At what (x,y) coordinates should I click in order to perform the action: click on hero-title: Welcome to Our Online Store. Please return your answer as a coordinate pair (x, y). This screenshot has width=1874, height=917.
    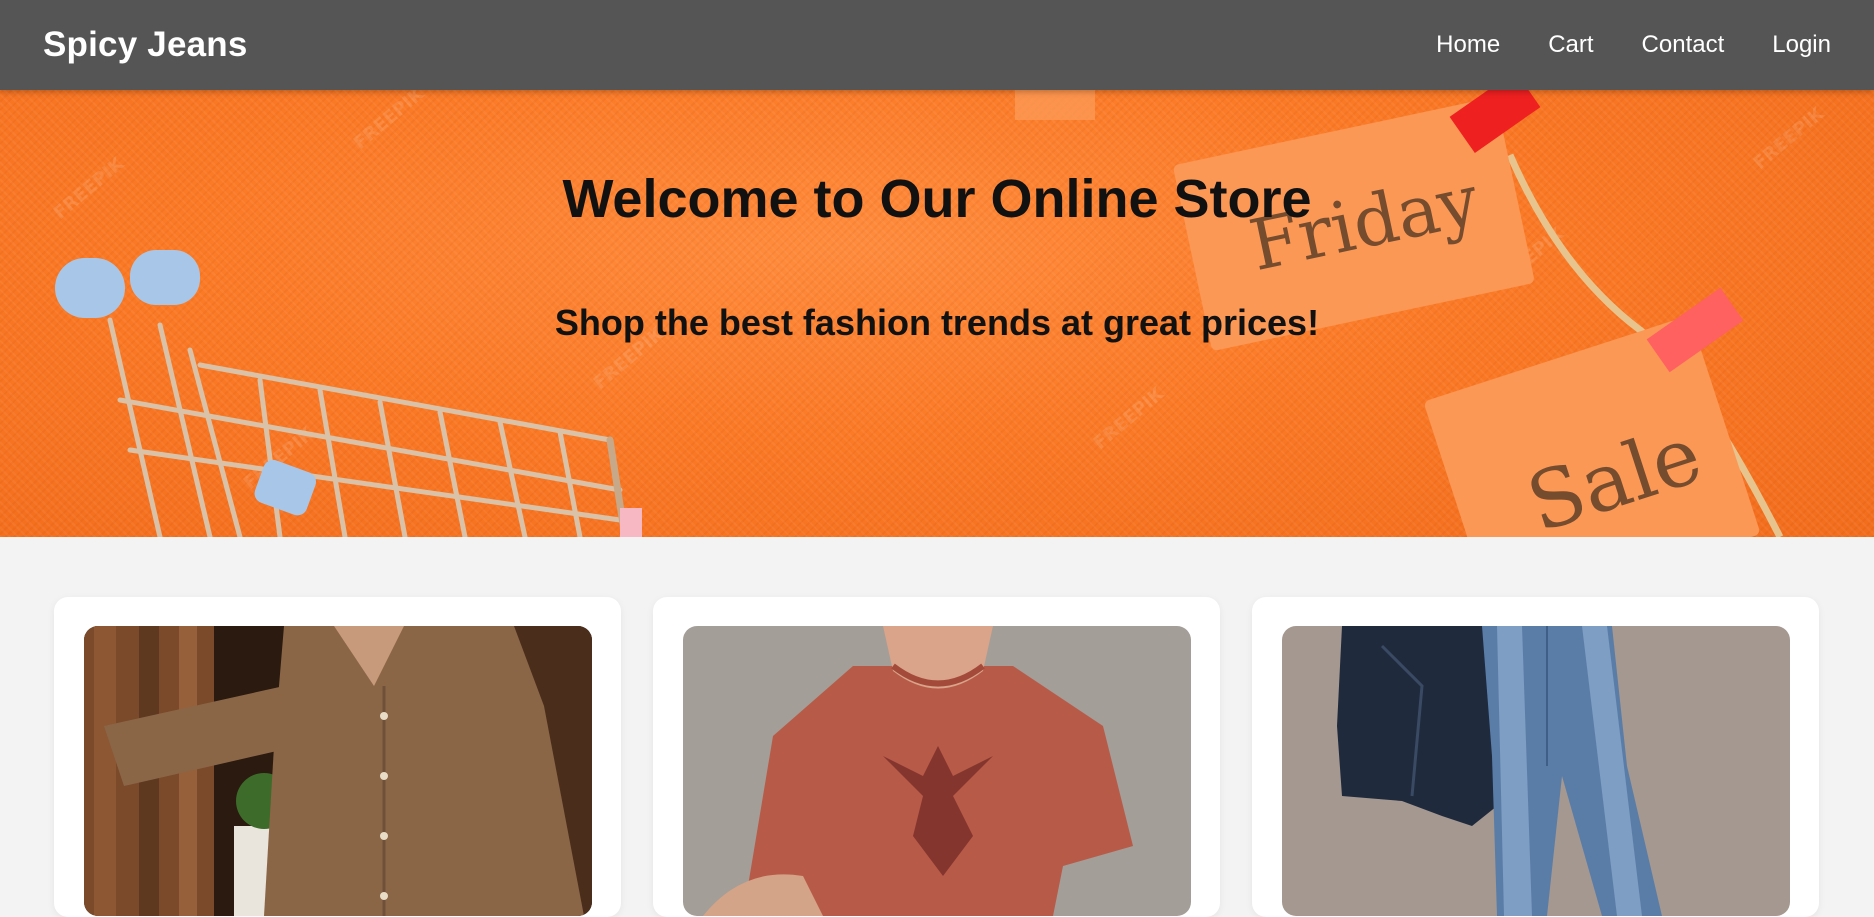
    Looking at the image, I should click on (937, 199).